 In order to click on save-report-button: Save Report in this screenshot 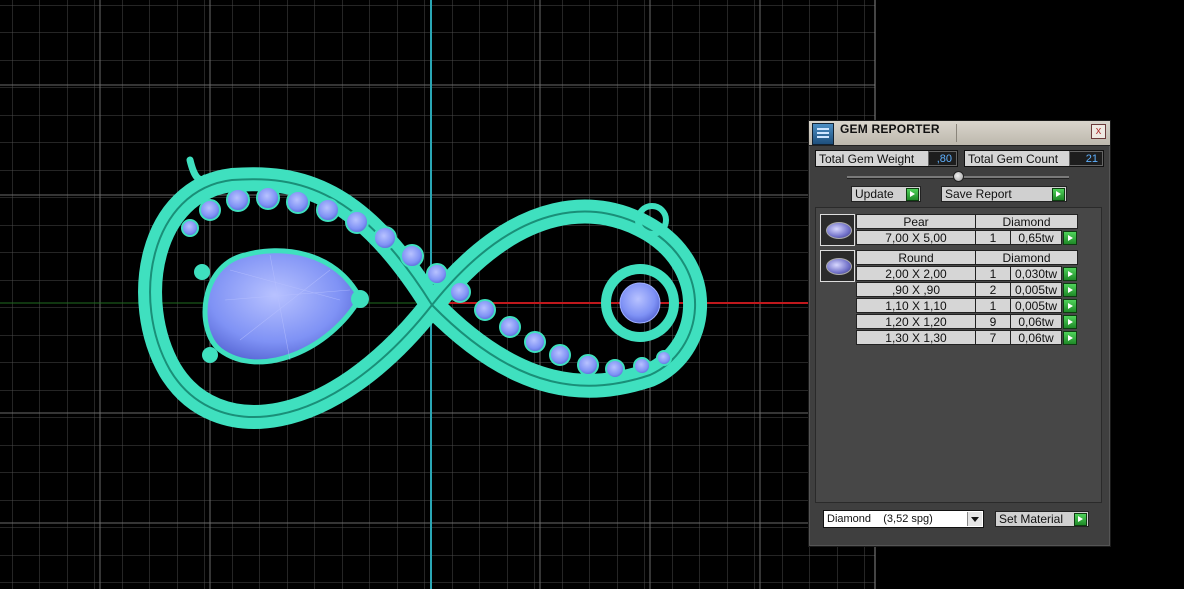, I will do `click(1004, 194)`.